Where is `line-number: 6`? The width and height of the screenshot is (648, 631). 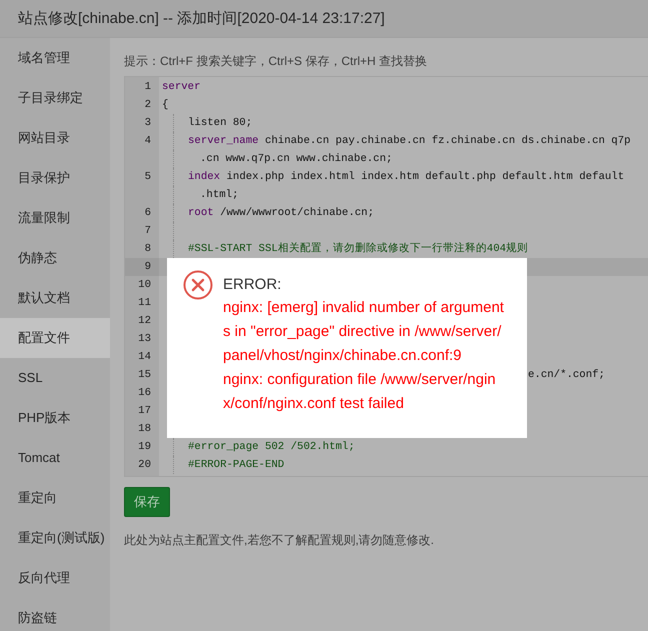
line-number: 6 is located at coordinates (148, 213).